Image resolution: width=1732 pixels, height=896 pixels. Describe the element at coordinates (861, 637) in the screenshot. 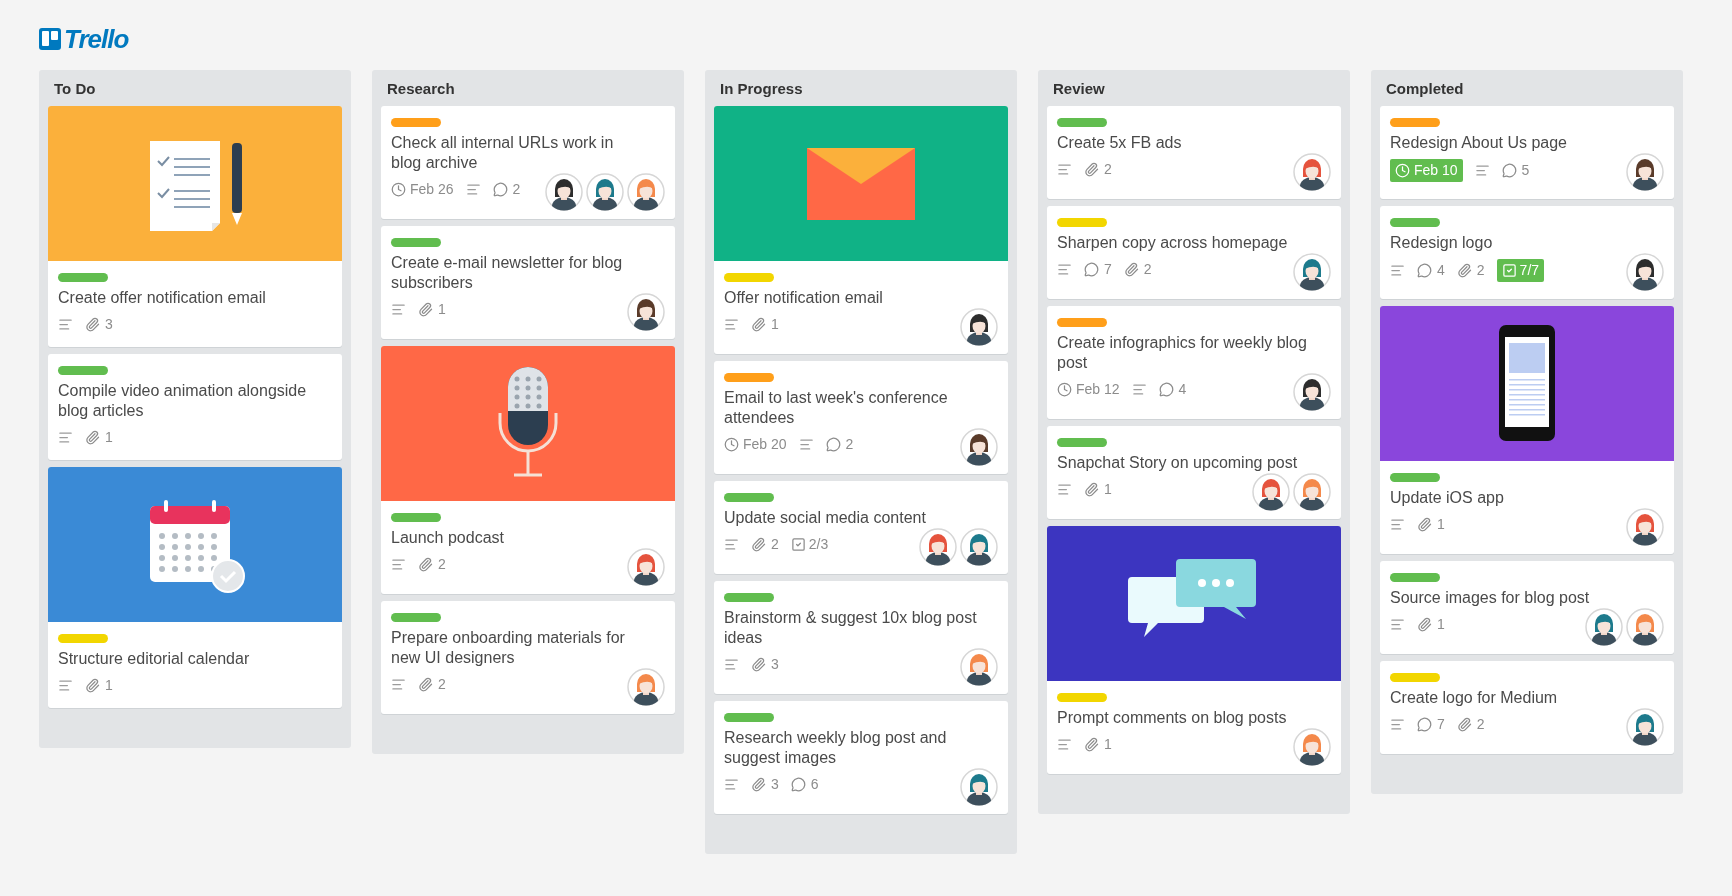

I see `task-card: Brainstorm & suggest 10x blog post ideas 3` at that location.